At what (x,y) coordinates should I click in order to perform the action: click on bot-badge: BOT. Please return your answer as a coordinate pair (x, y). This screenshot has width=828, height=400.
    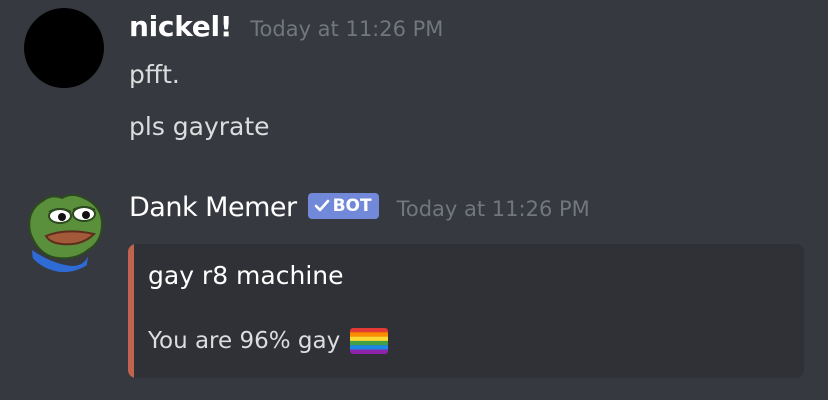
    Looking at the image, I should click on (343, 206).